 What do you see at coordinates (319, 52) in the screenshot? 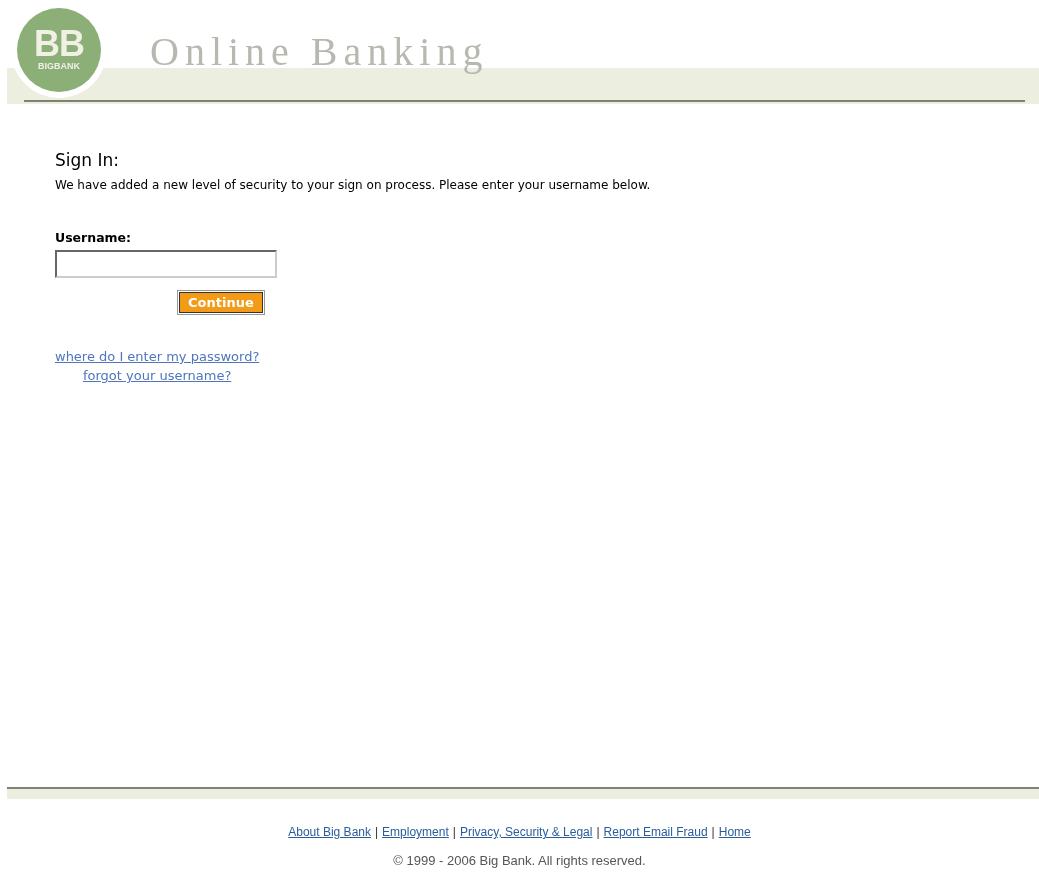
I see `page-title: Online Banking` at bounding box center [319, 52].